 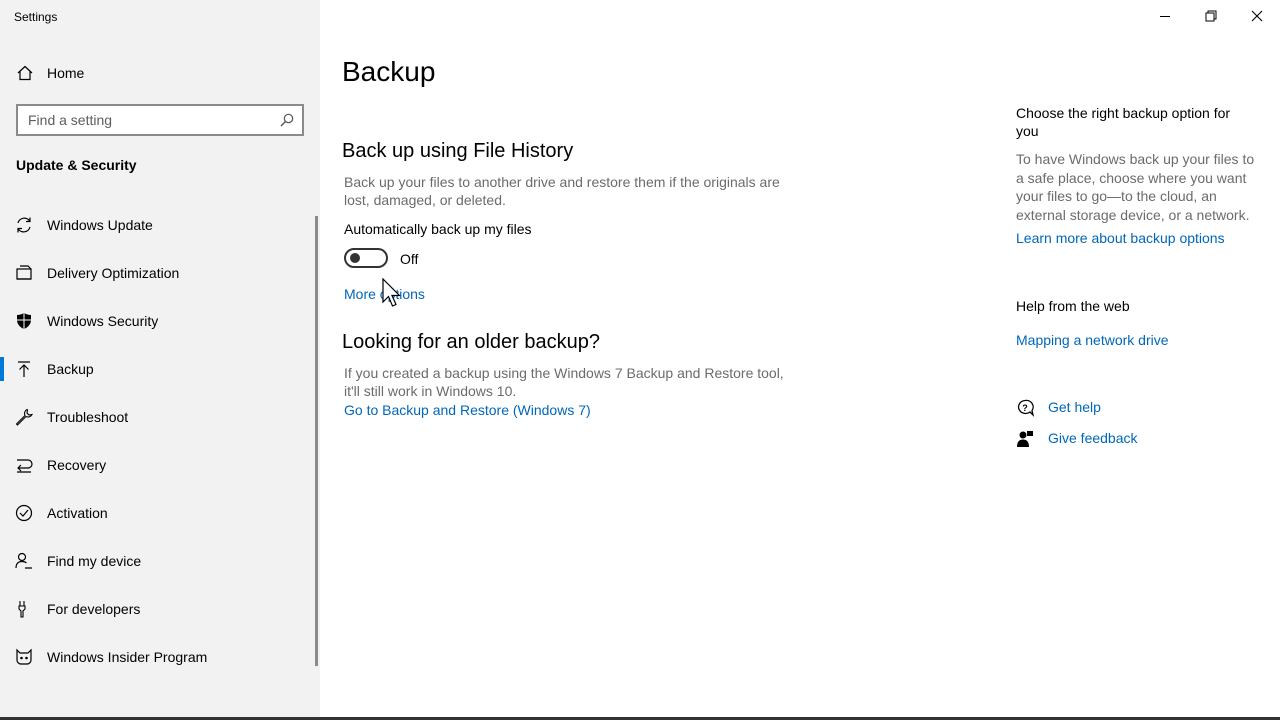 What do you see at coordinates (158, 513) in the screenshot?
I see `sidebar-item-activation: Activation` at bounding box center [158, 513].